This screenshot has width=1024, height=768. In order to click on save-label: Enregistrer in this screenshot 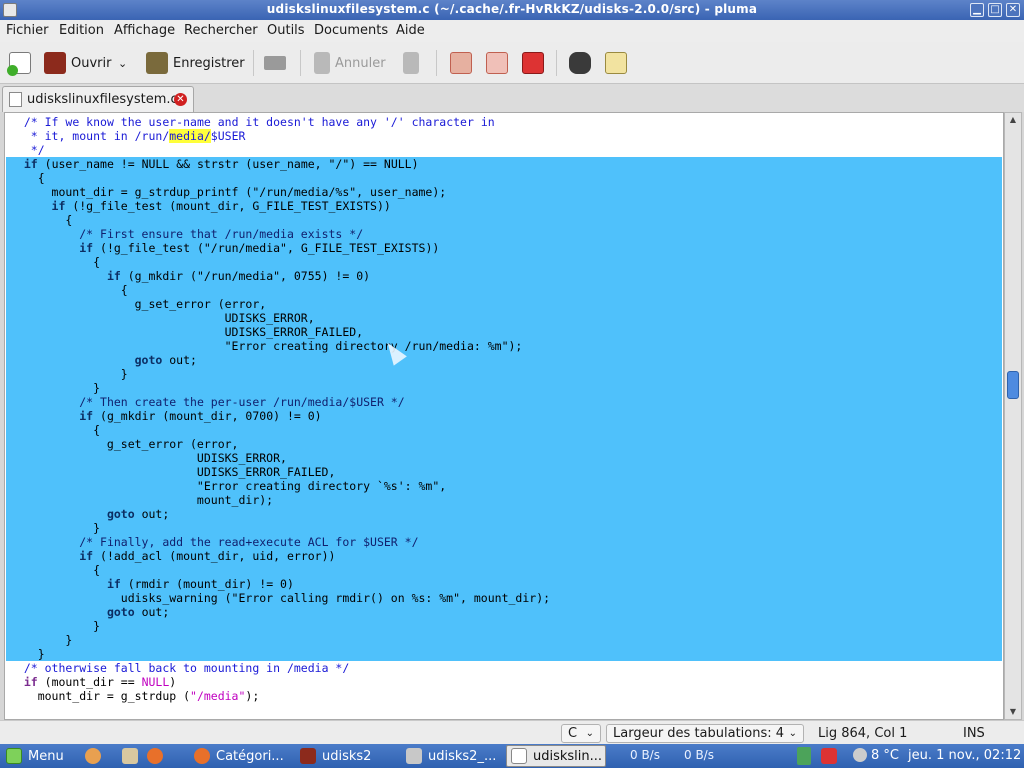, I will do `click(209, 63)`.